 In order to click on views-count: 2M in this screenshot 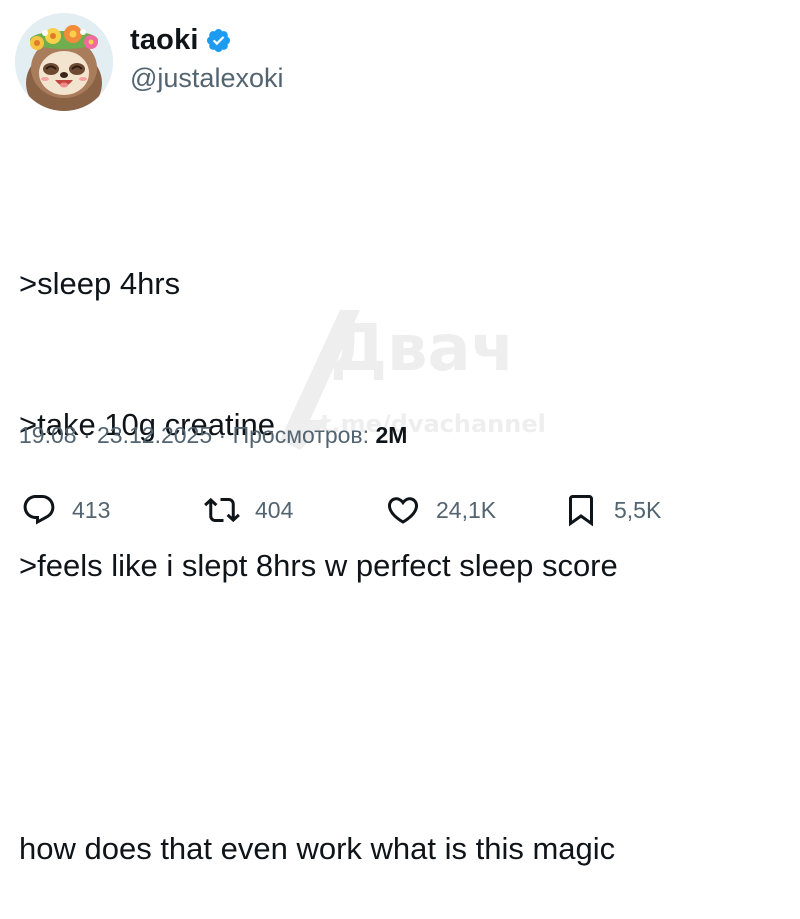, I will do `click(391, 435)`.